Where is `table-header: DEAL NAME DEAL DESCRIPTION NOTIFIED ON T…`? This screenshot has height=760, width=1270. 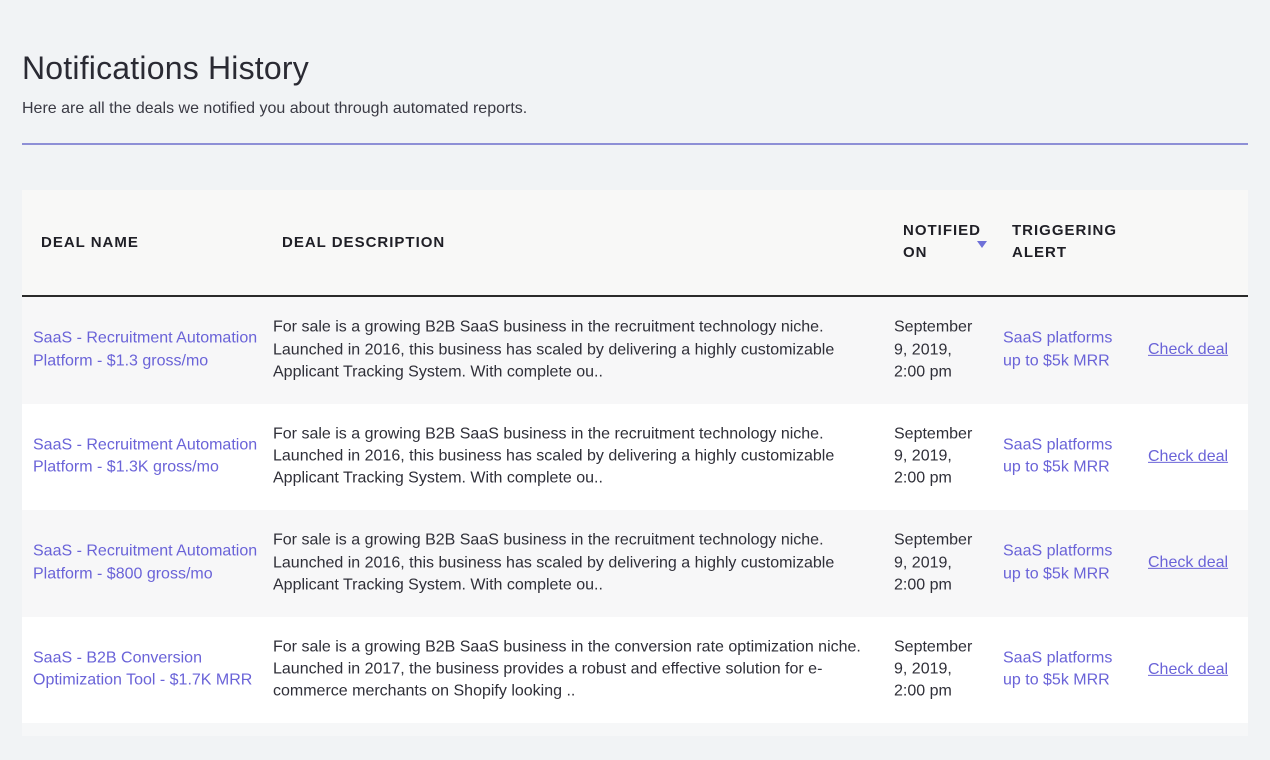 table-header: DEAL NAME DEAL DESCRIPTION NOTIFIED ON T… is located at coordinates (635, 243).